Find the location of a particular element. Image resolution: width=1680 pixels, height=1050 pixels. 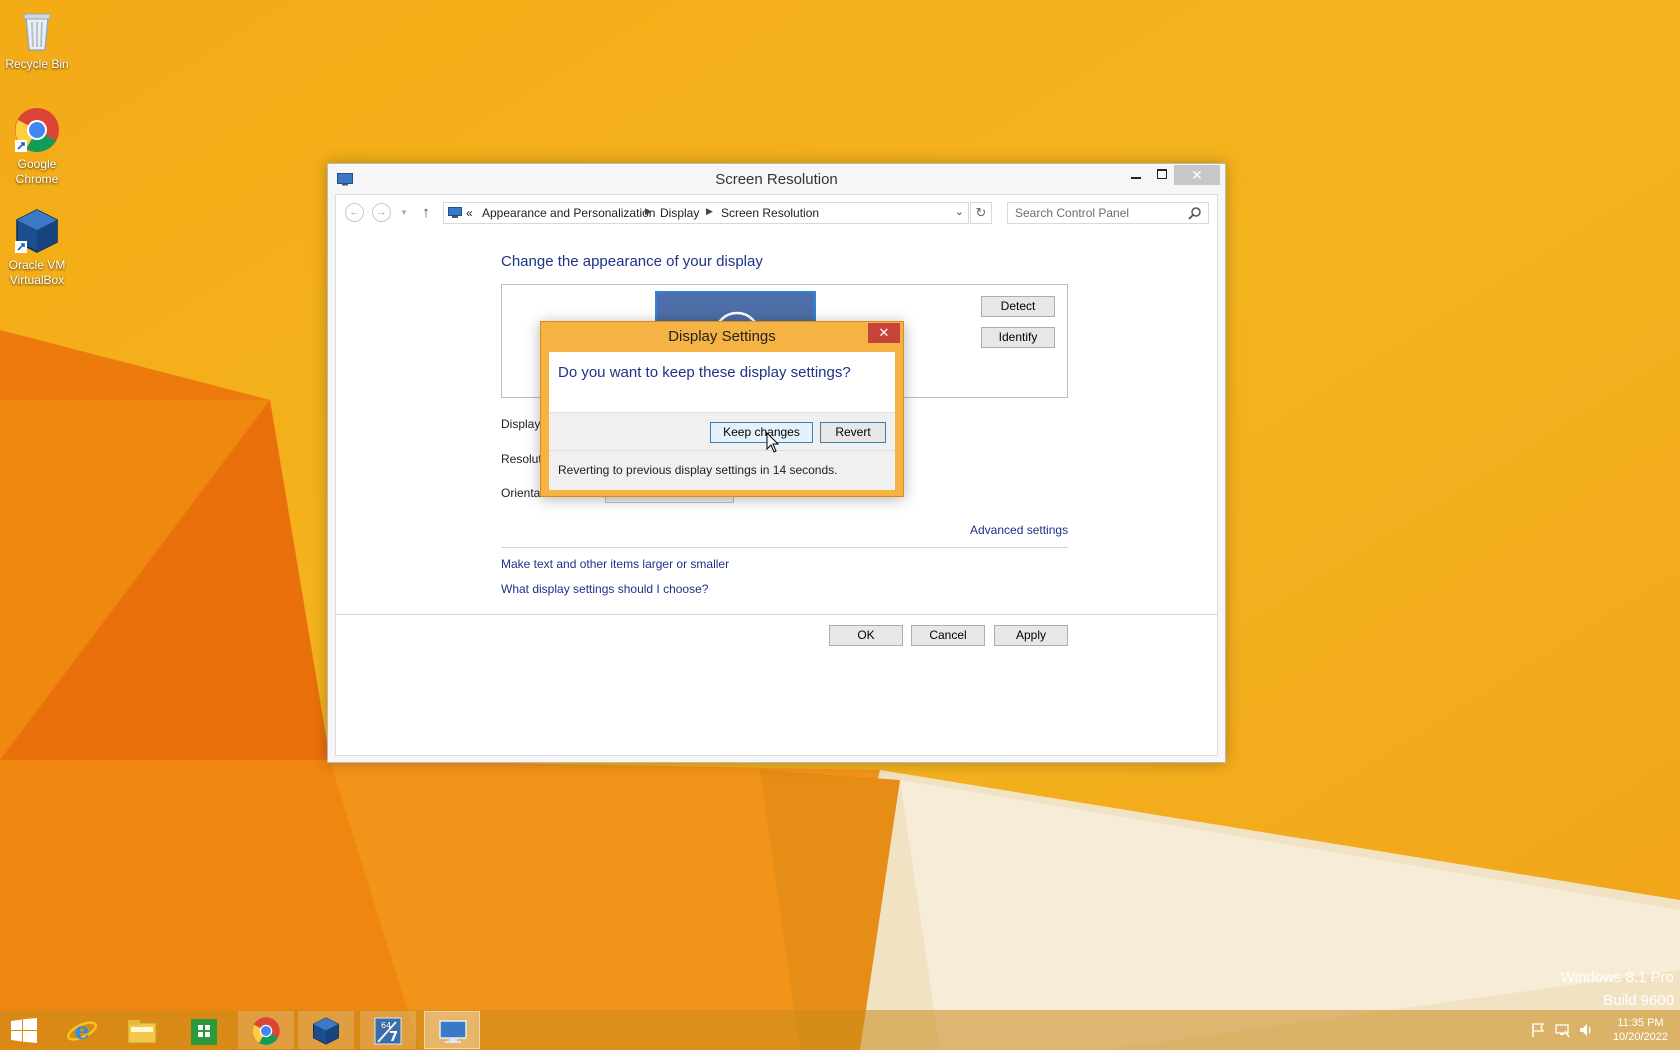

dialog-button-area: Keep changes Revert is located at coordinates (722, 431).